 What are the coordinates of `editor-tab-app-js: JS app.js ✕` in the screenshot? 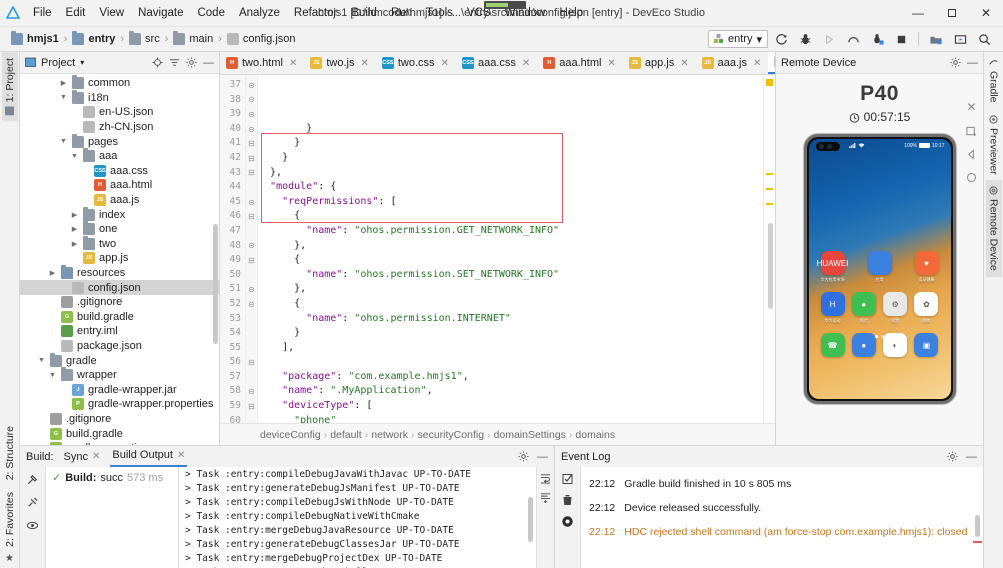 It's located at (659, 63).